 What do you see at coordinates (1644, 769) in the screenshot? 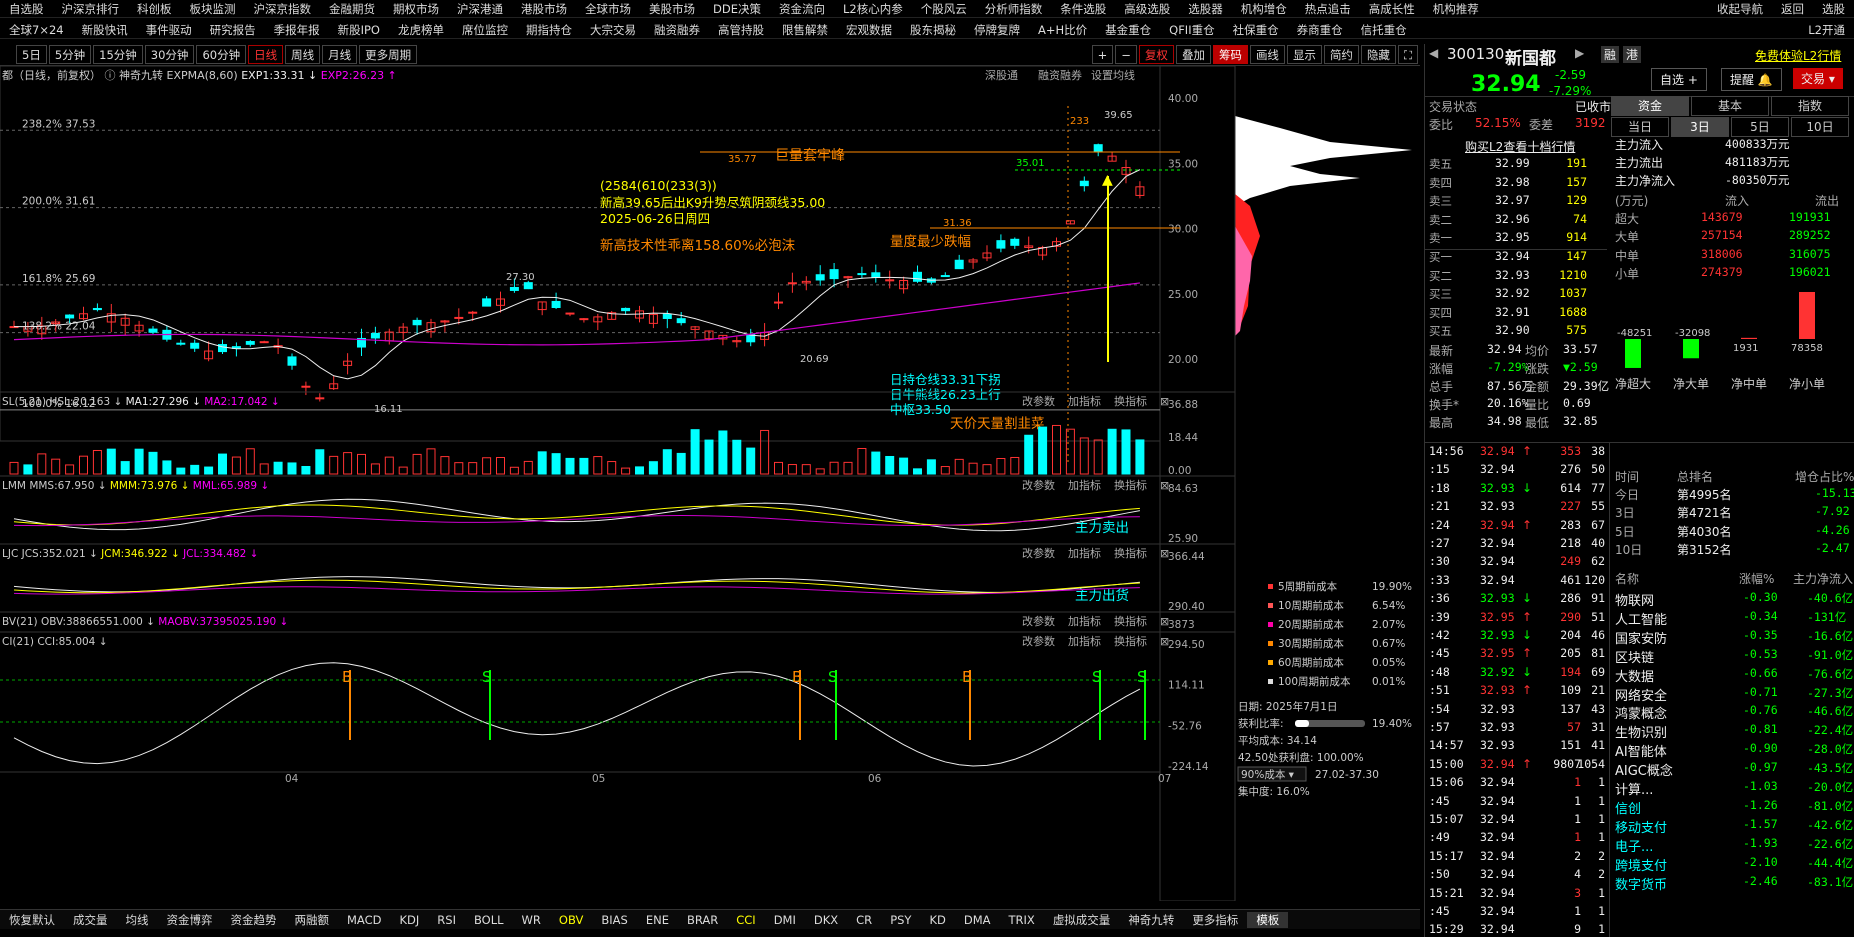
I see `sector-name: AIGC概念` at bounding box center [1644, 769].